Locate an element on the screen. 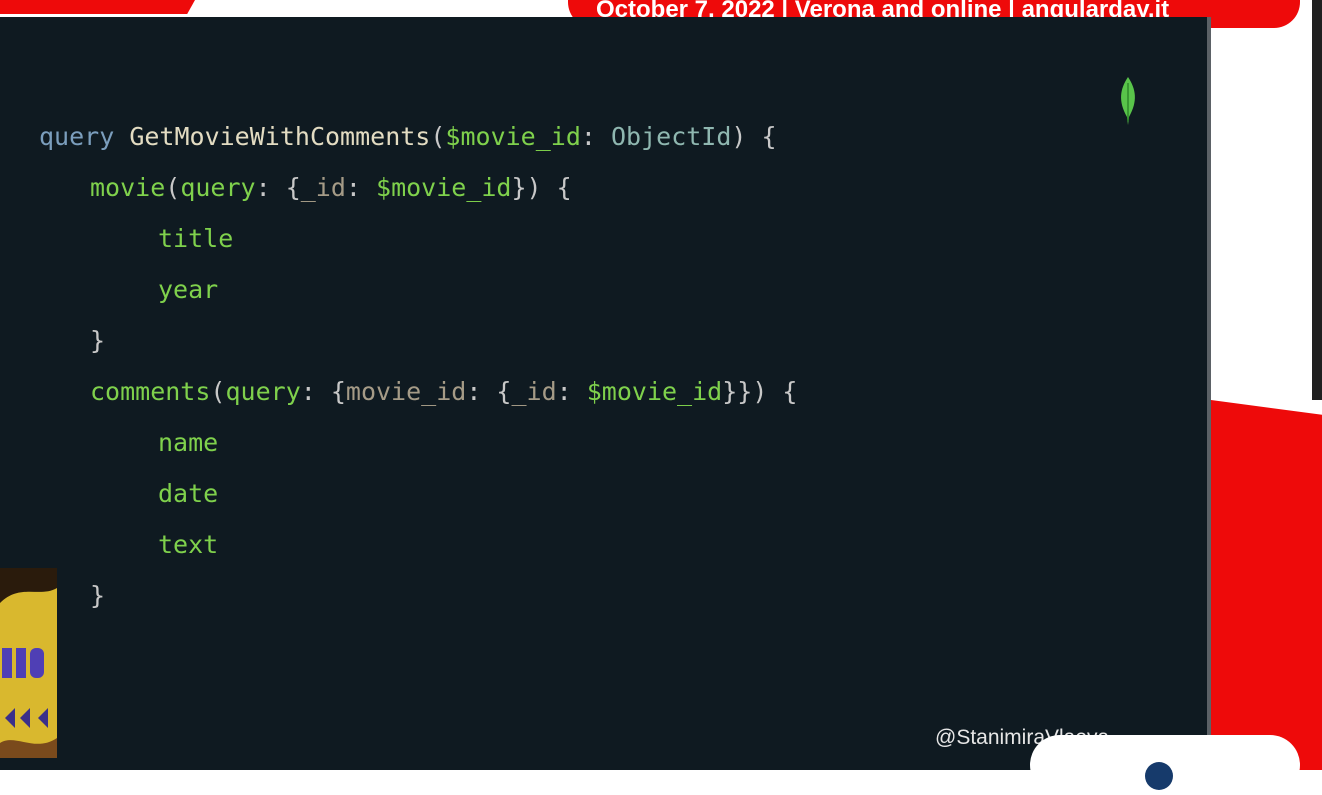 This screenshot has height=795, width=1322. code-token: text is located at coordinates (188, 544).